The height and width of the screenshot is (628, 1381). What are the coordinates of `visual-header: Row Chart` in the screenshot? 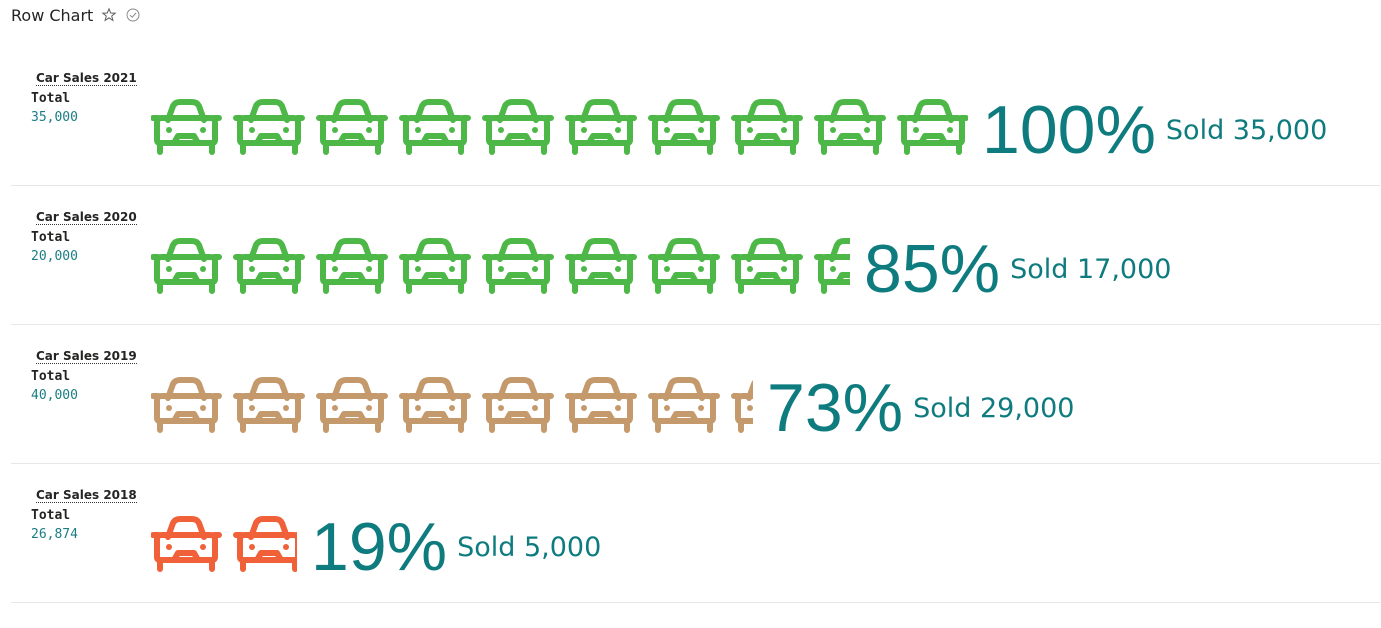 It's located at (76, 15).